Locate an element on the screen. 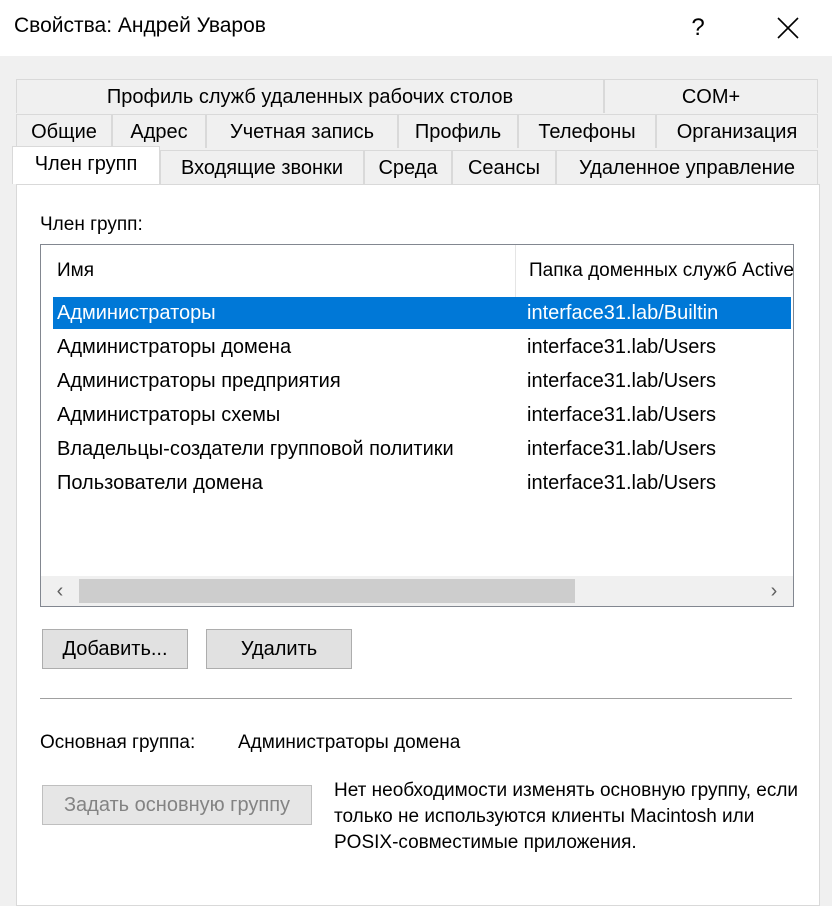 The image size is (832, 906). close-button is located at coordinates (788, 28).